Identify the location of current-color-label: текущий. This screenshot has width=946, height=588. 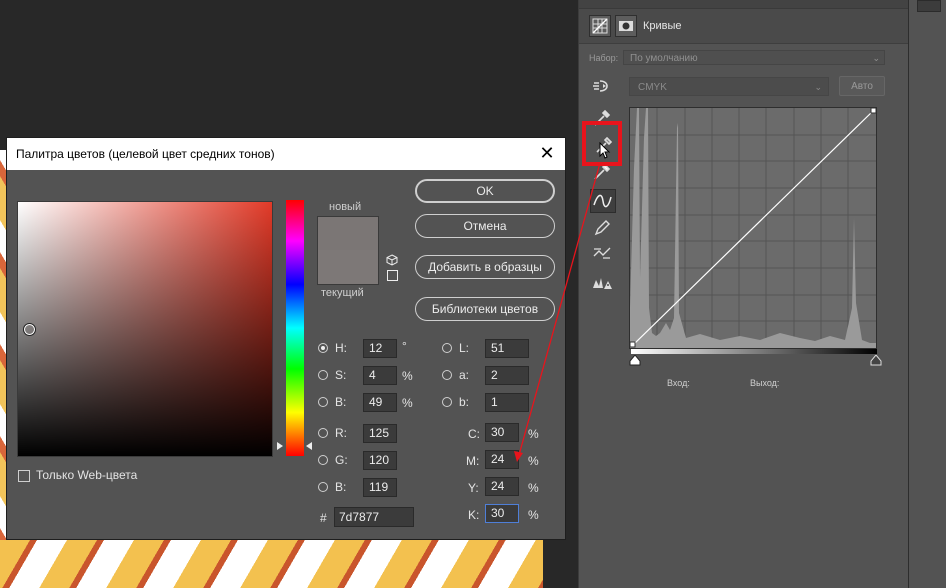
(342, 293).